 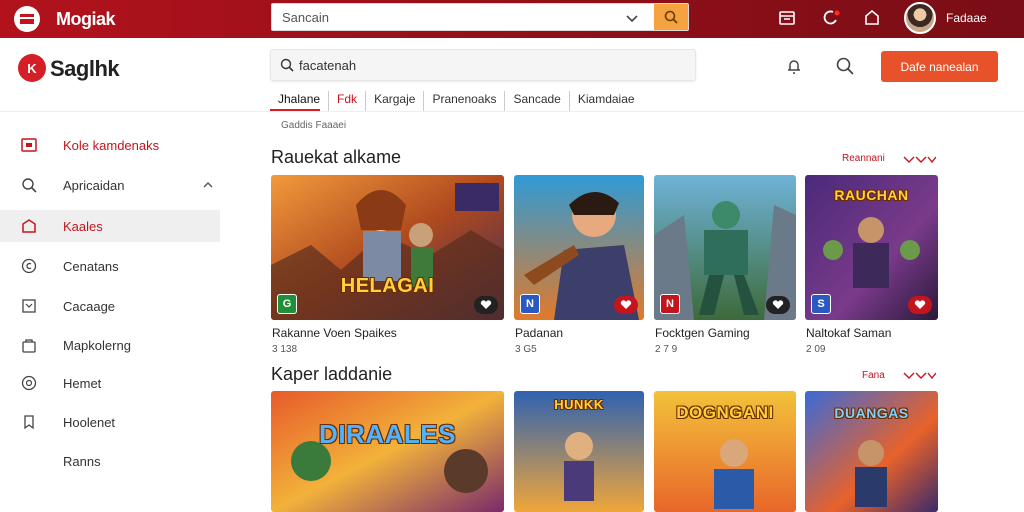 What do you see at coordinates (300, 101) in the screenshot?
I see `tab-0: Jhalane` at bounding box center [300, 101].